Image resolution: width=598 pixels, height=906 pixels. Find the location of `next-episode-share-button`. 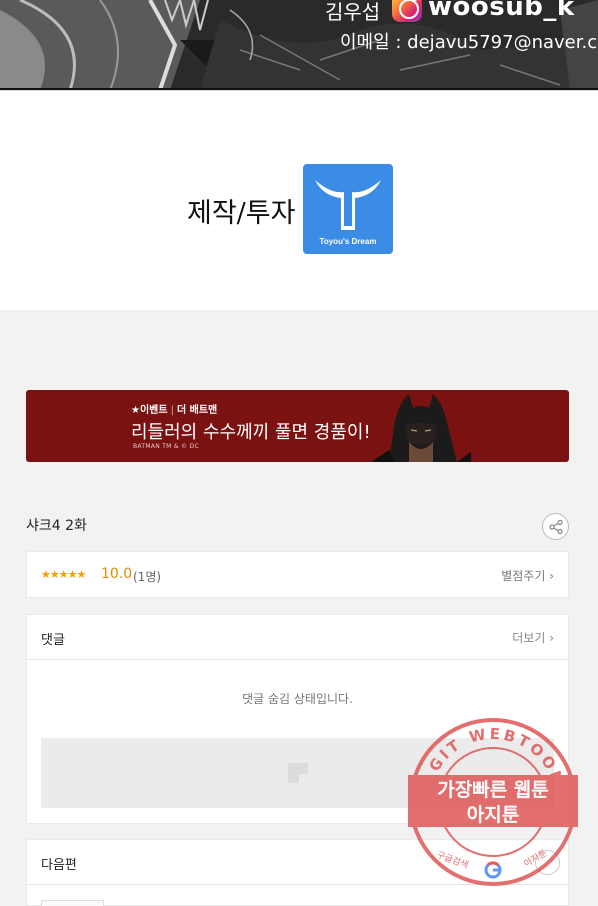

next-episode-share-button is located at coordinates (547, 862).